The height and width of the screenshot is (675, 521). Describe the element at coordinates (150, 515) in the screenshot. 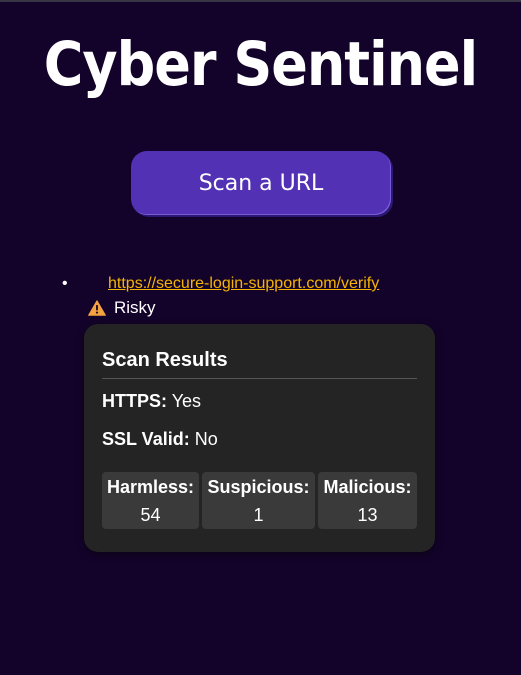

I see `stat-value: 54` at that location.